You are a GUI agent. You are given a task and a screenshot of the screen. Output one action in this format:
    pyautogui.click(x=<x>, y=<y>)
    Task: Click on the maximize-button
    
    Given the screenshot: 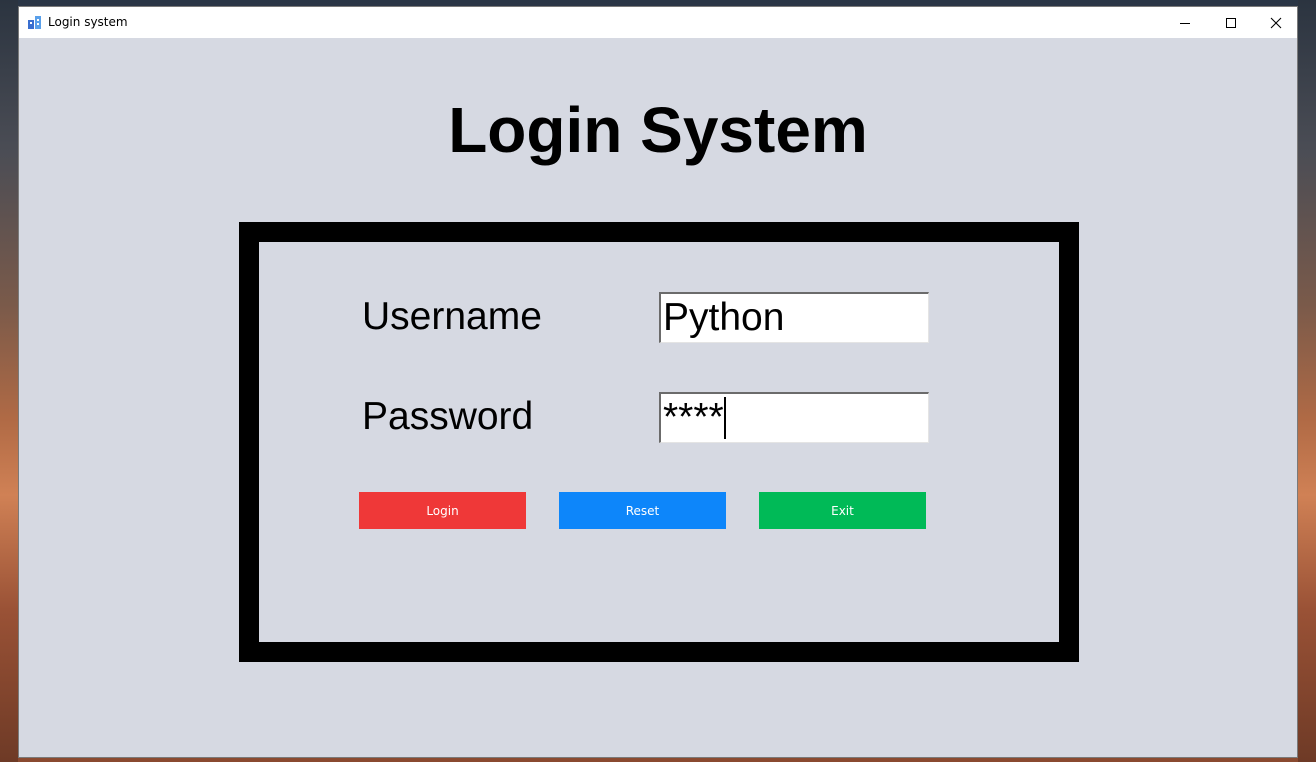 What is the action you would take?
    pyautogui.click(x=1231, y=22)
    